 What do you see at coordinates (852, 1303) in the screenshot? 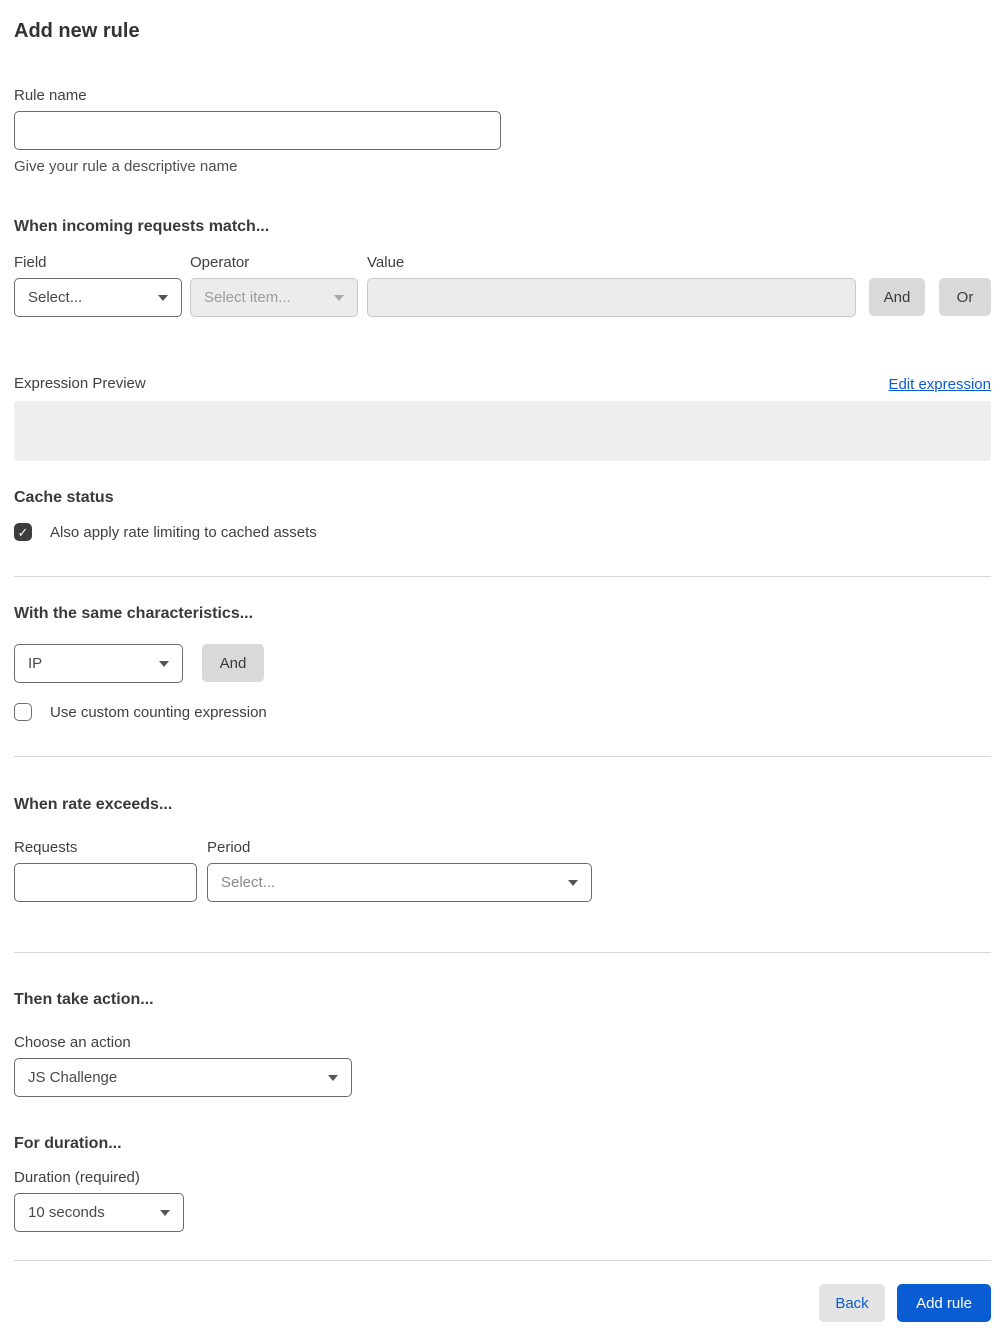
I see `back-button: Back` at bounding box center [852, 1303].